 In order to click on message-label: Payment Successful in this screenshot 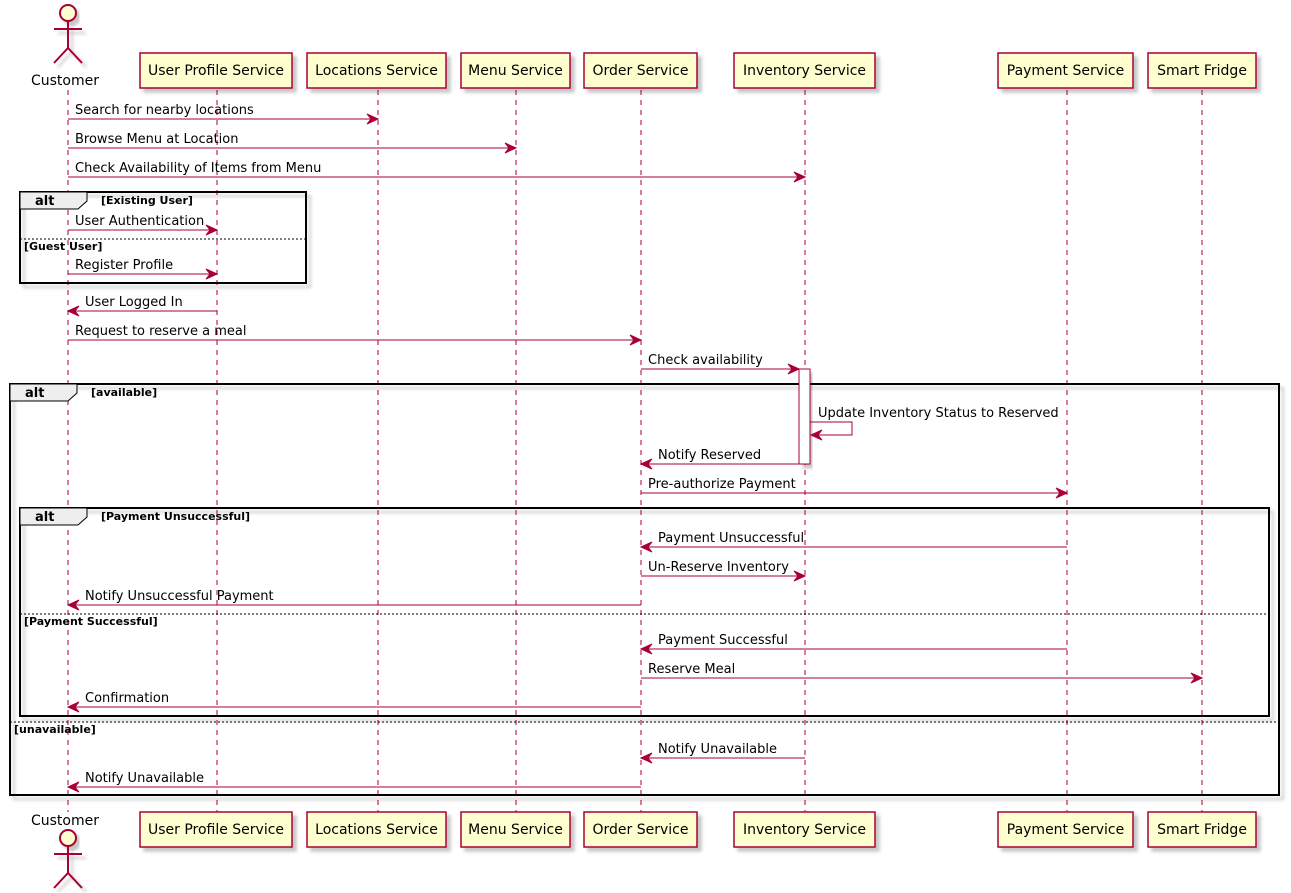, I will do `click(723, 640)`.